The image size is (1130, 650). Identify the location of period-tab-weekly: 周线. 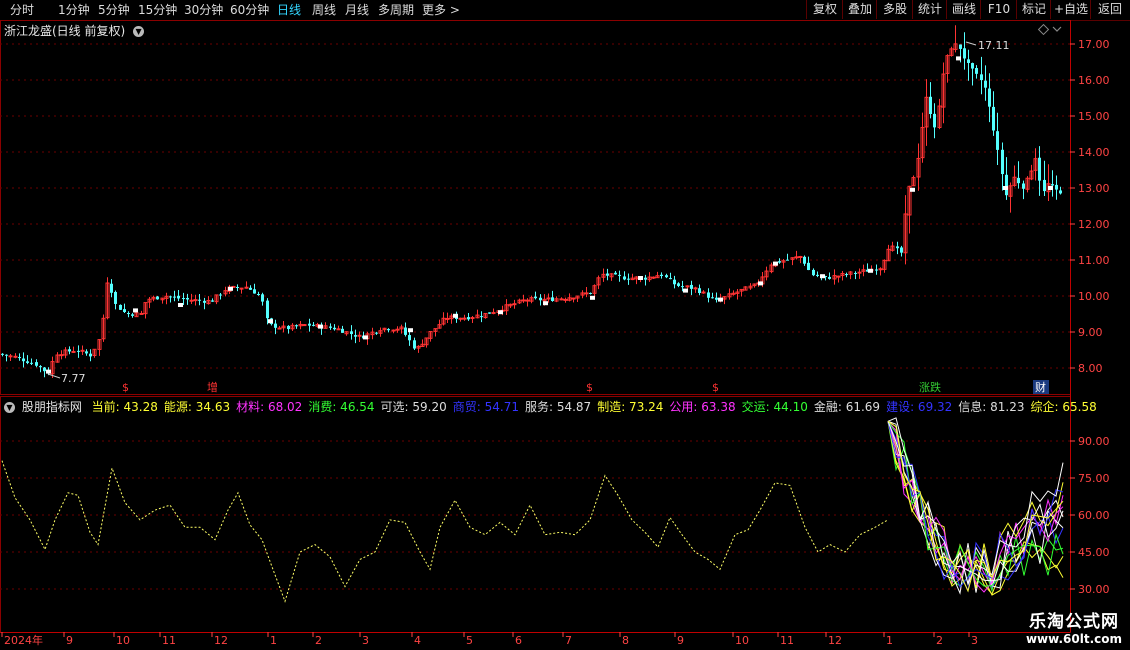
(324, 10).